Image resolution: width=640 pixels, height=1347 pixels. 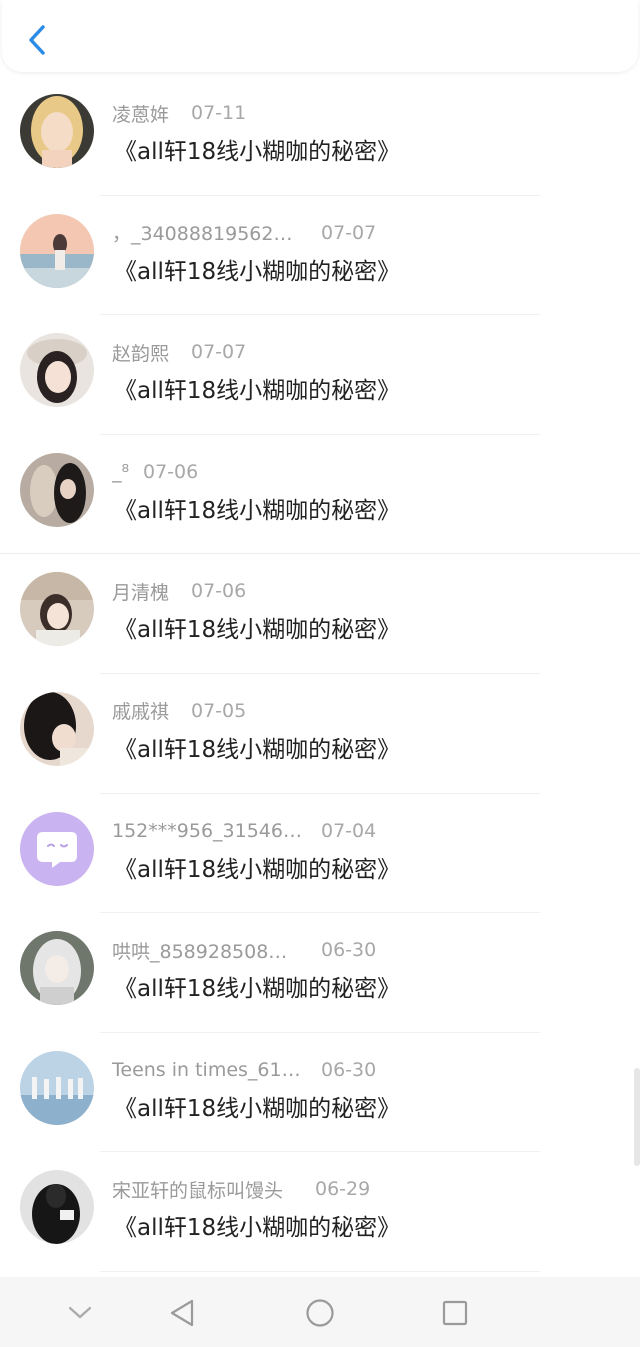 What do you see at coordinates (179, 113) in the screenshot?
I see `item-meta: 凌蒽姩 07-11` at bounding box center [179, 113].